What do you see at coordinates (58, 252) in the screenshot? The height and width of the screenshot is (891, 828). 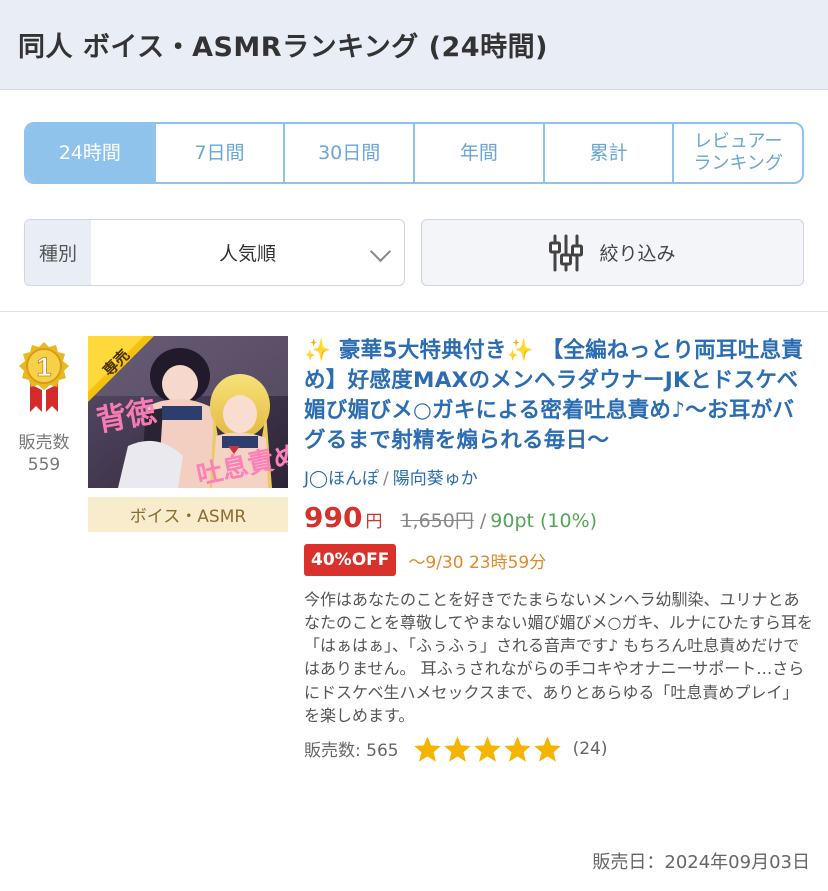 I see `sort-select-label: 種別` at bounding box center [58, 252].